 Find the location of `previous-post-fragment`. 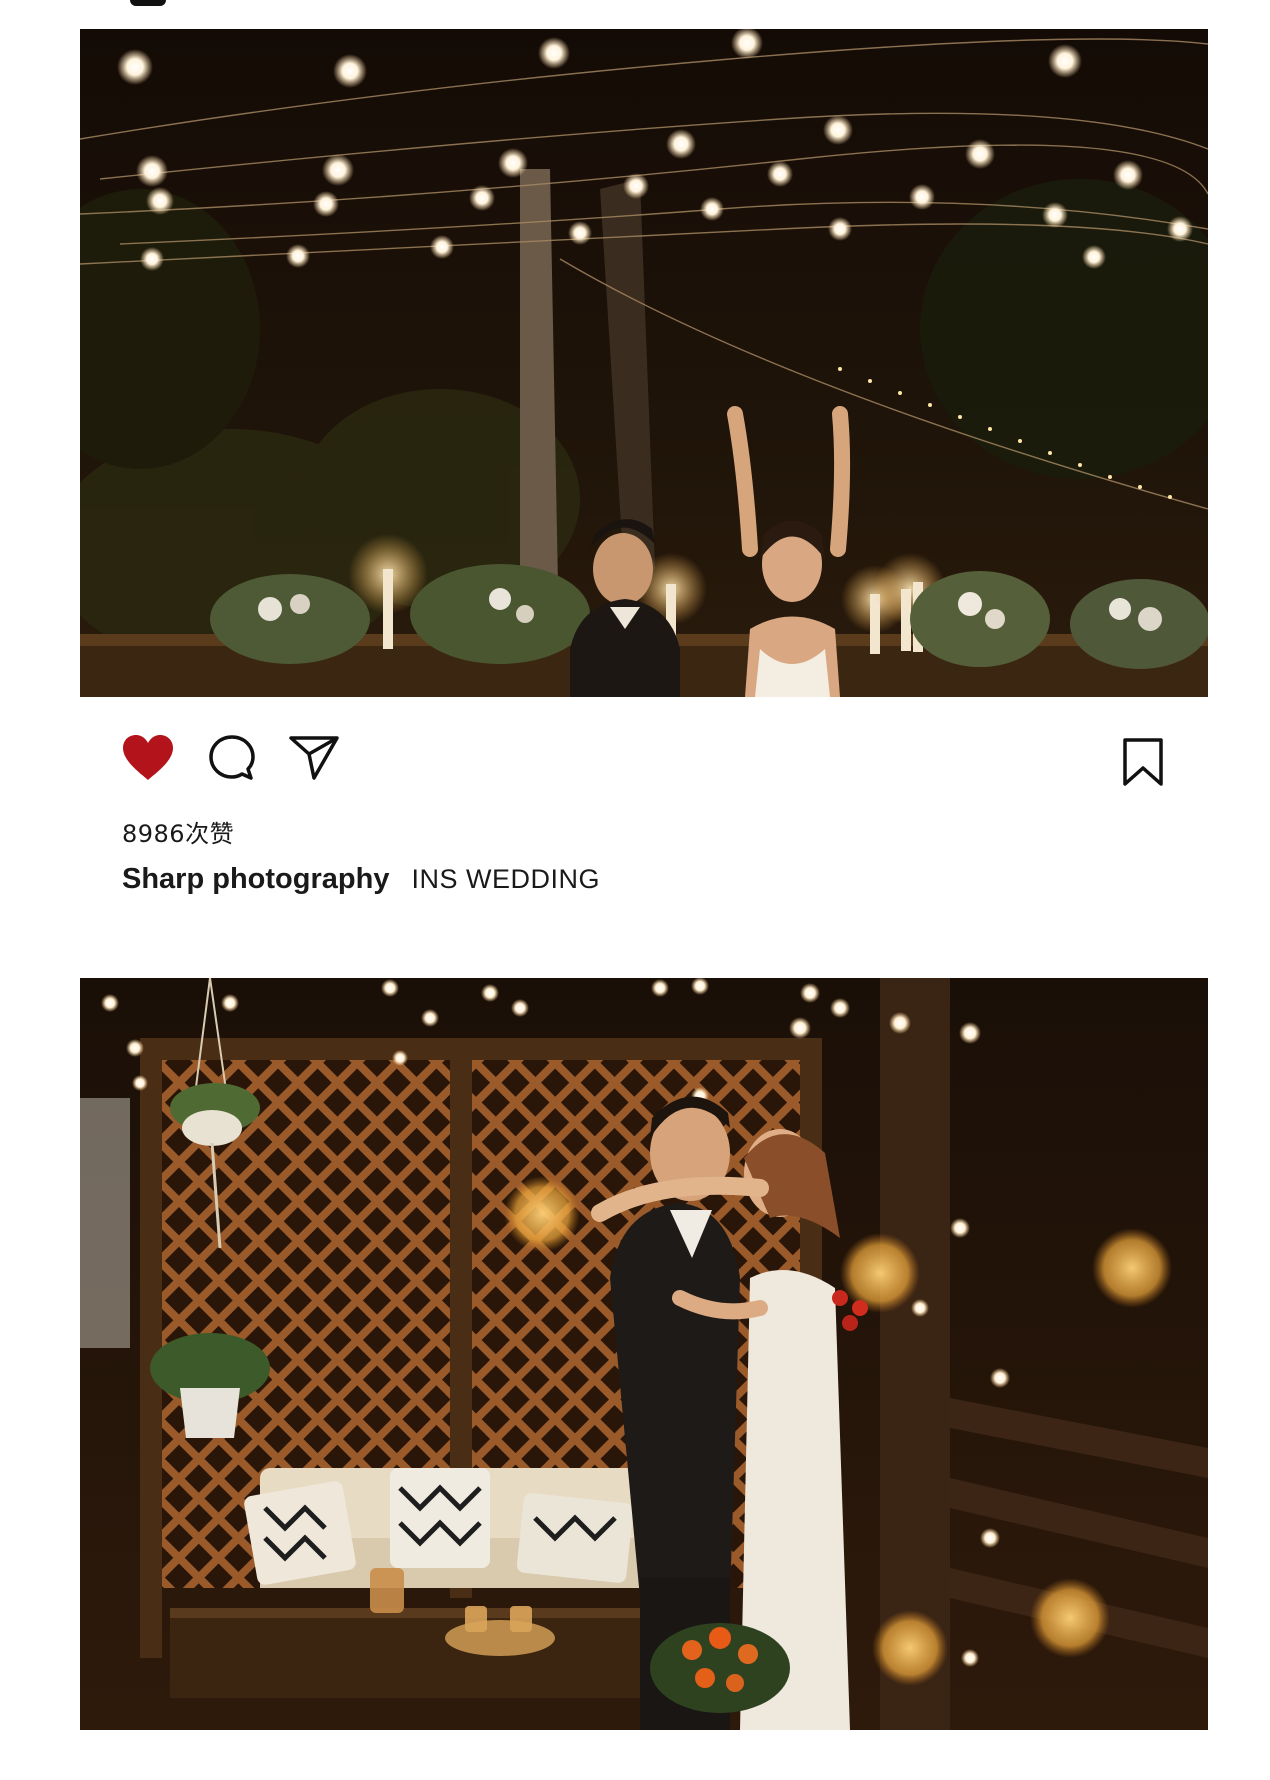

previous-post-fragment is located at coordinates (148, 3).